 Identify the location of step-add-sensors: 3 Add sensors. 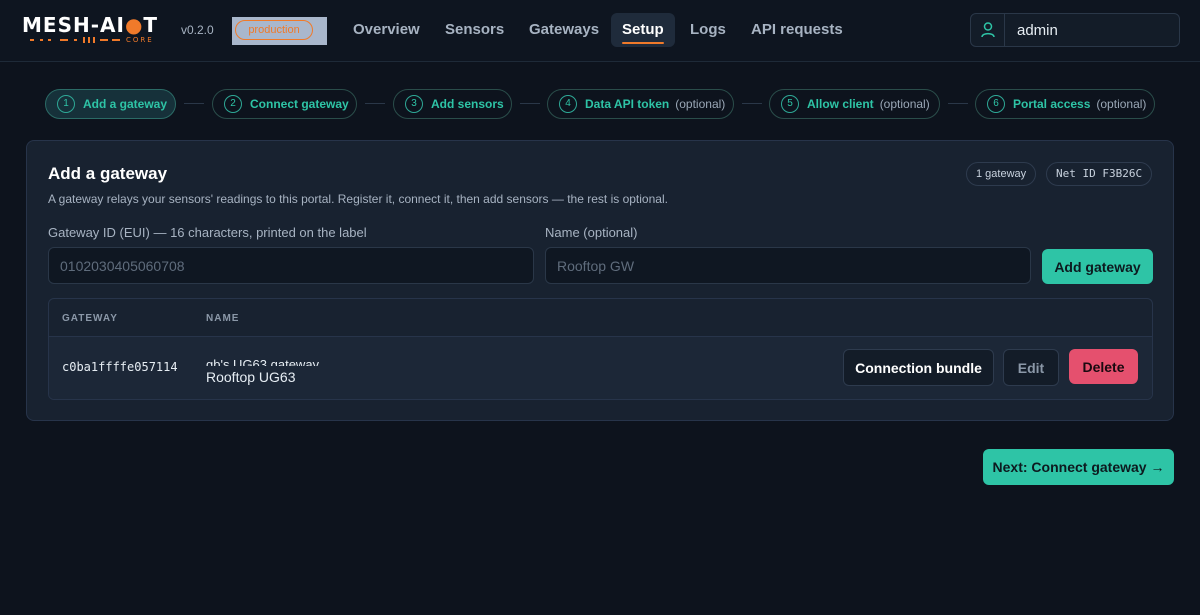
(452, 104).